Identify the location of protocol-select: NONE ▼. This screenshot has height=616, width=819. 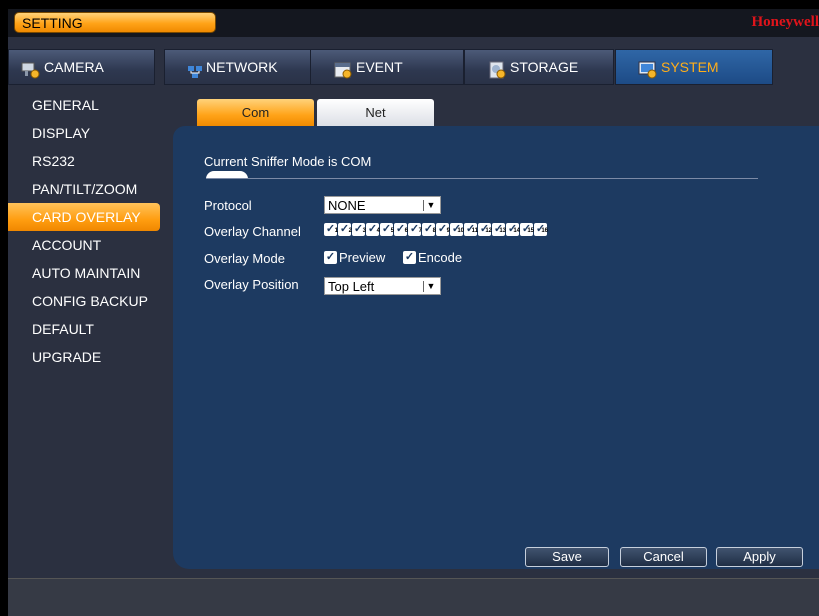
(382, 205).